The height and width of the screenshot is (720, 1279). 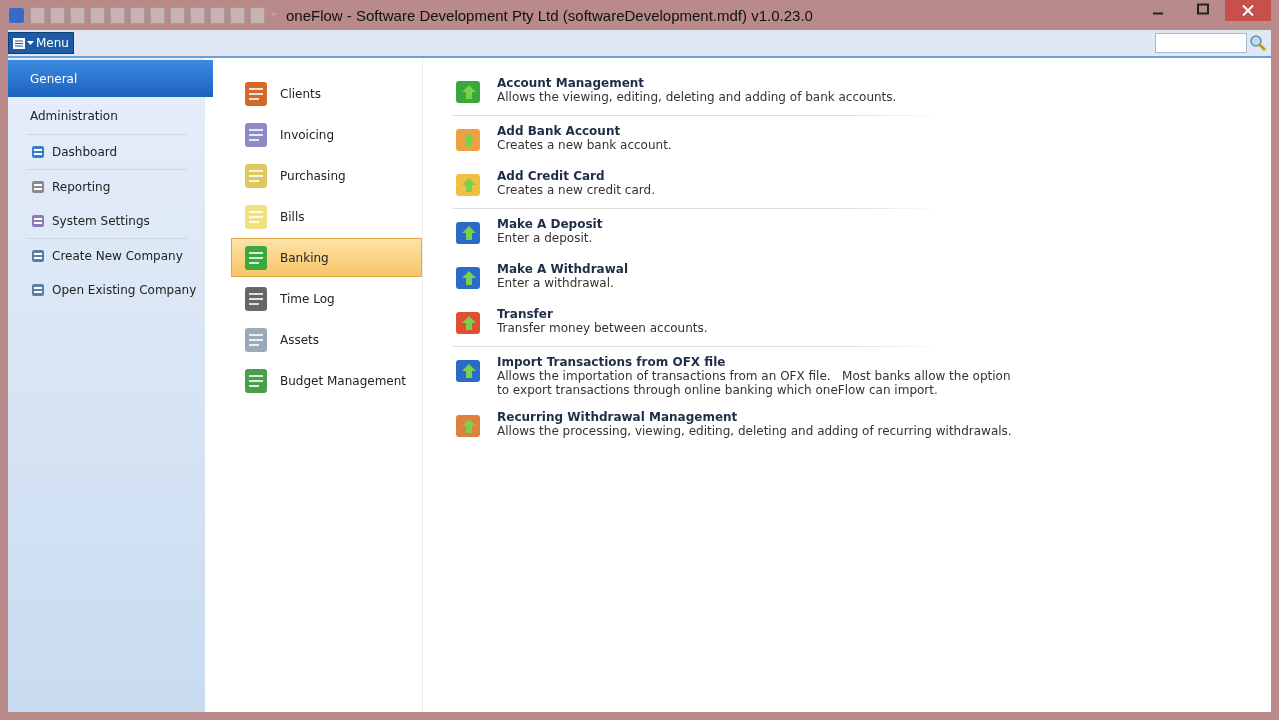 What do you see at coordinates (717, 390) in the screenshot?
I see `action-description: to export transactions through online banking which oneFlow can import.` at bounding box center [717, 390].